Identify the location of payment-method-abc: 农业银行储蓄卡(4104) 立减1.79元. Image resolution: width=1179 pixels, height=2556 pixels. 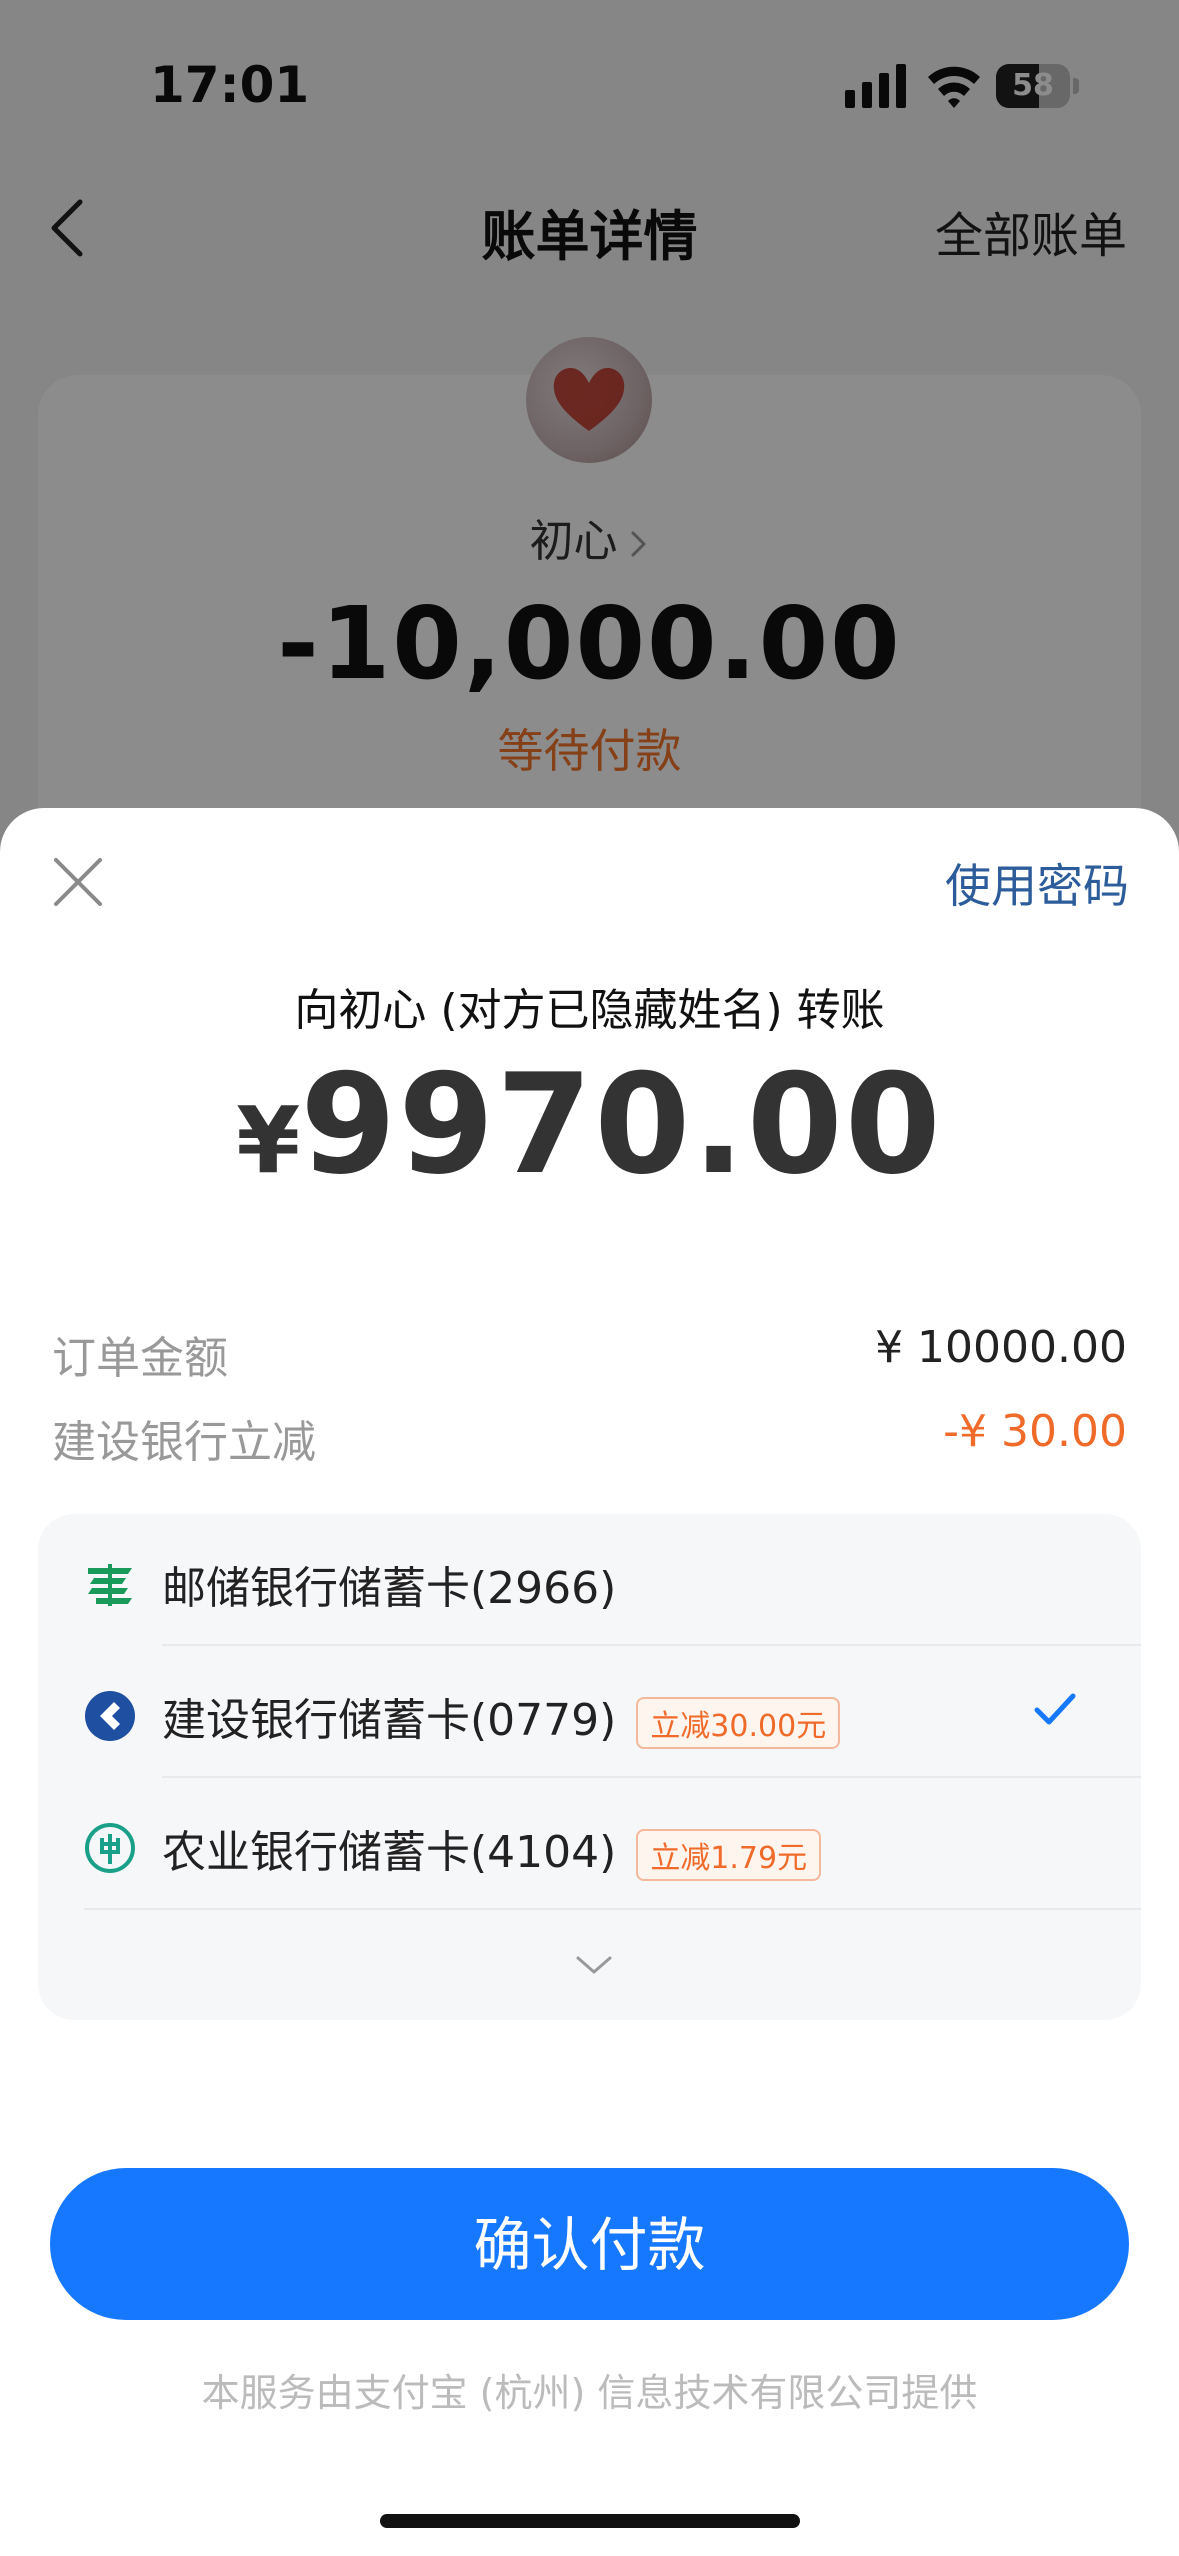
(589, 1844).